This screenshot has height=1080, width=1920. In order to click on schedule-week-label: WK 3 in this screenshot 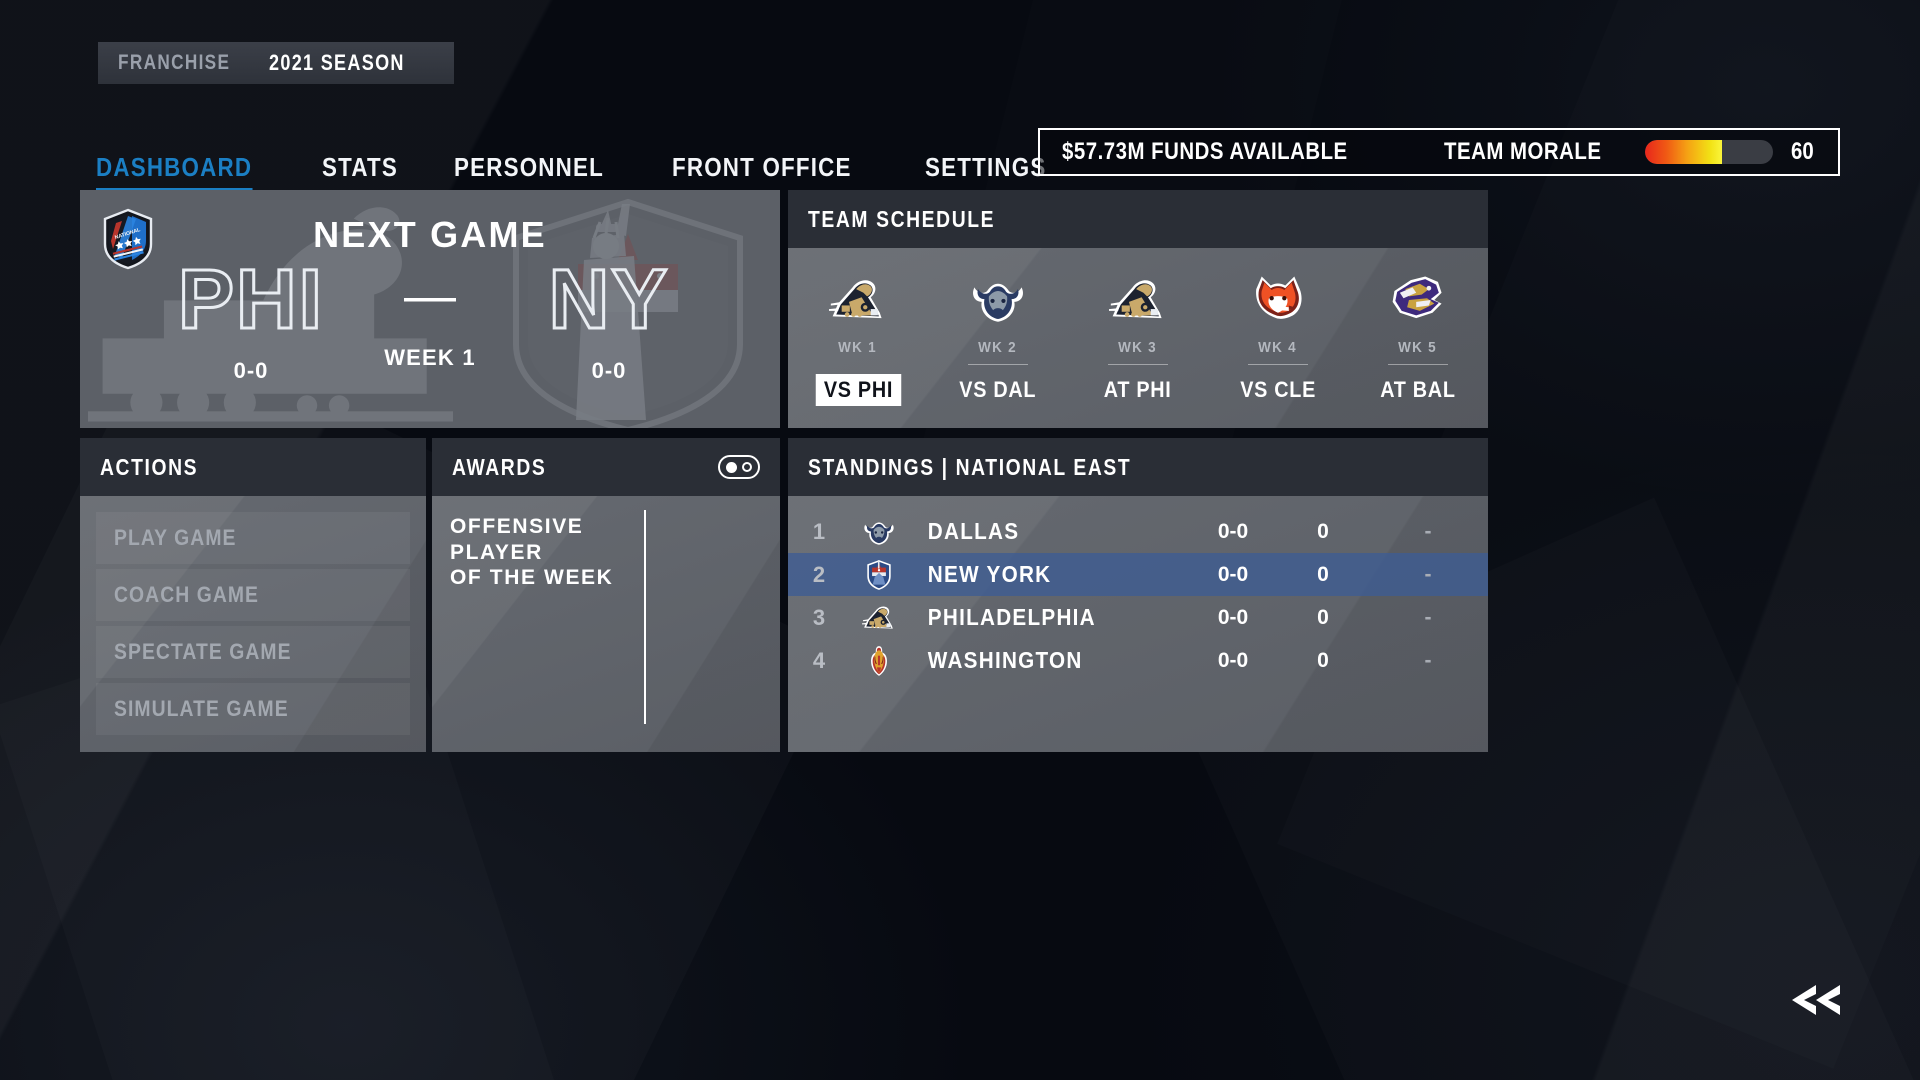, I will do `click(1138, 347)`.